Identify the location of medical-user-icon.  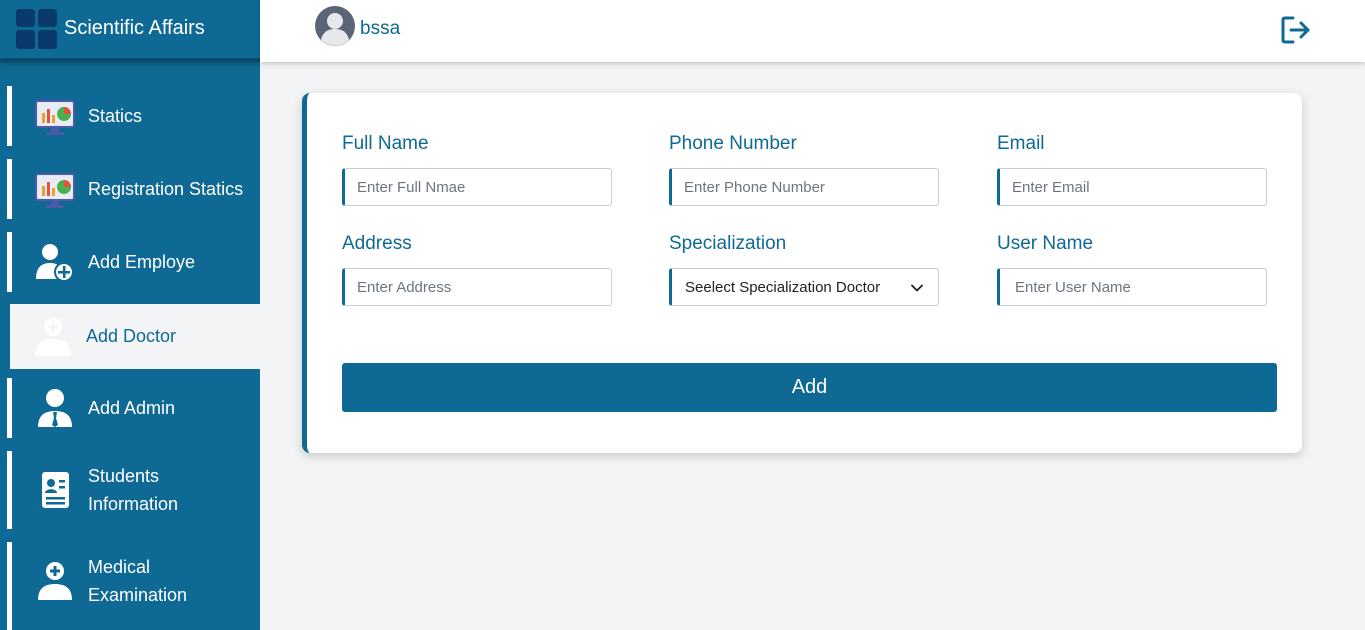
(55, 581).